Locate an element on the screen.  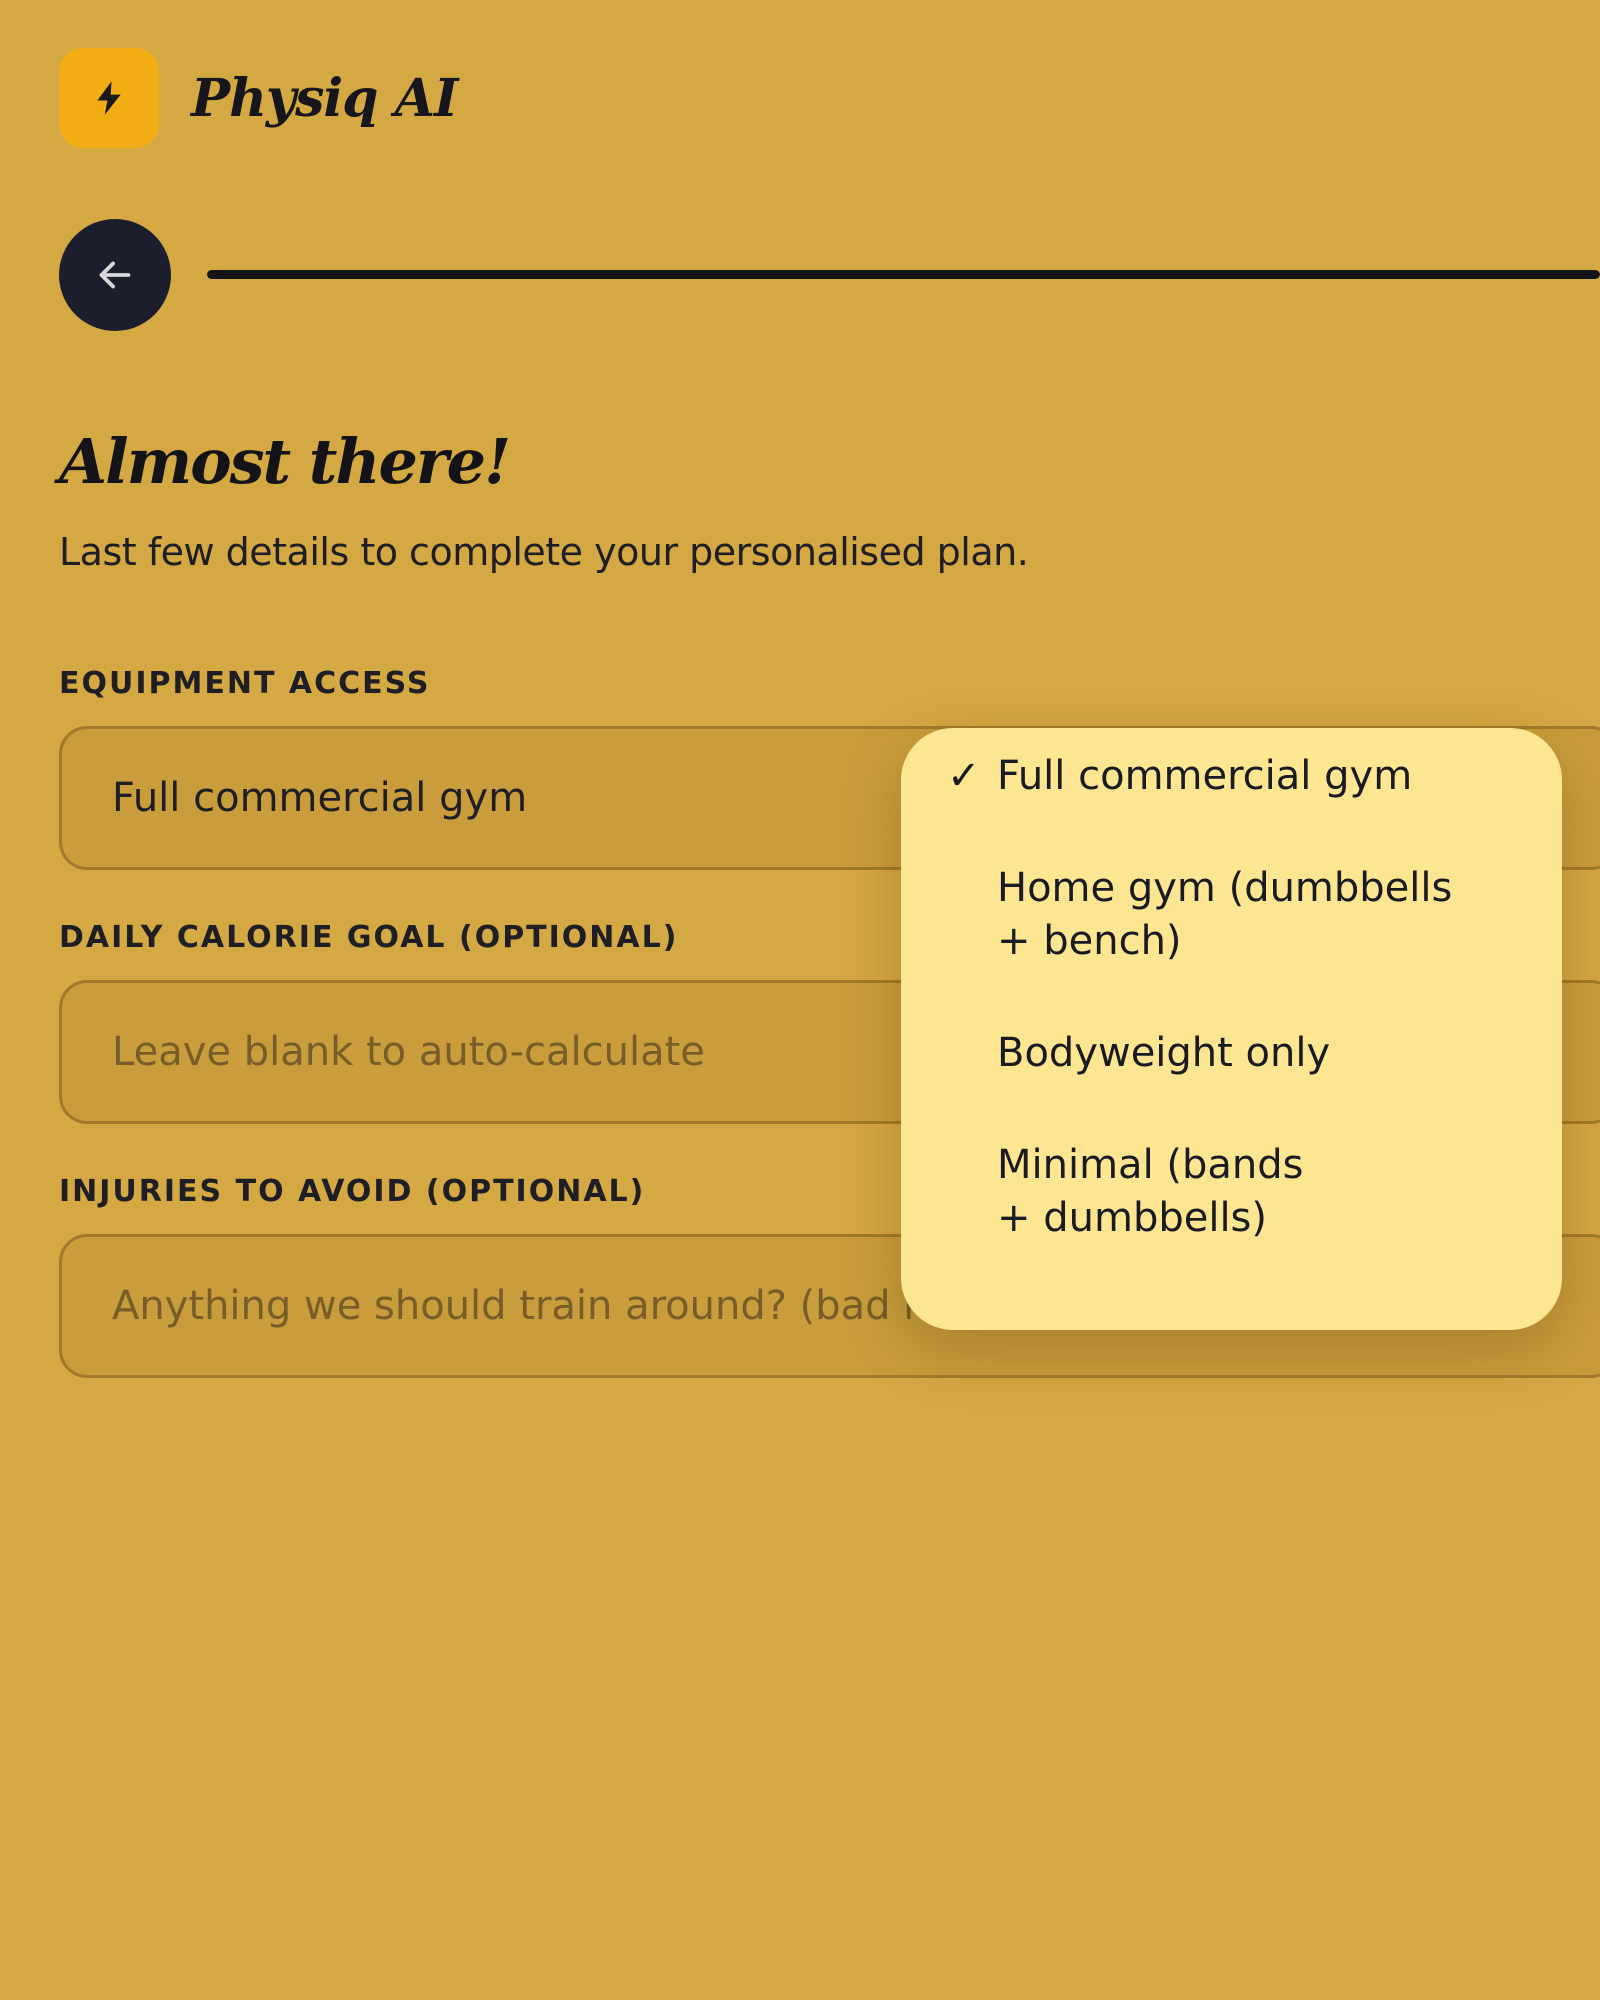
dropdown-option-label: Full commercial gym is located at coordinates (1205, 776).